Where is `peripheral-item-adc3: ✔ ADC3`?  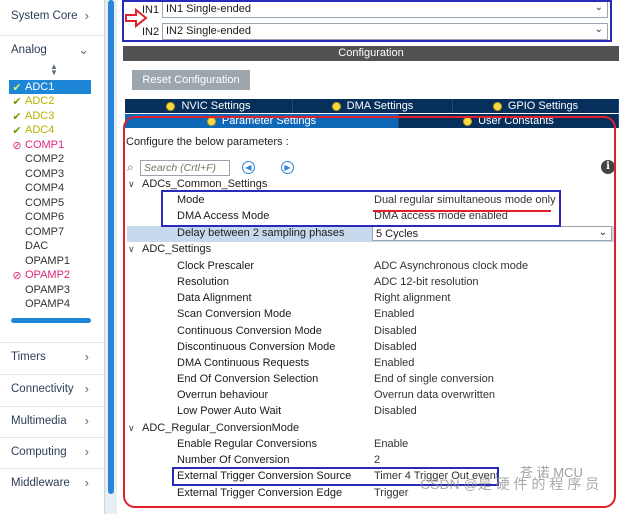 peripheral-item-adc3: ✔ ADC3 is located at coordinates (50, 116).